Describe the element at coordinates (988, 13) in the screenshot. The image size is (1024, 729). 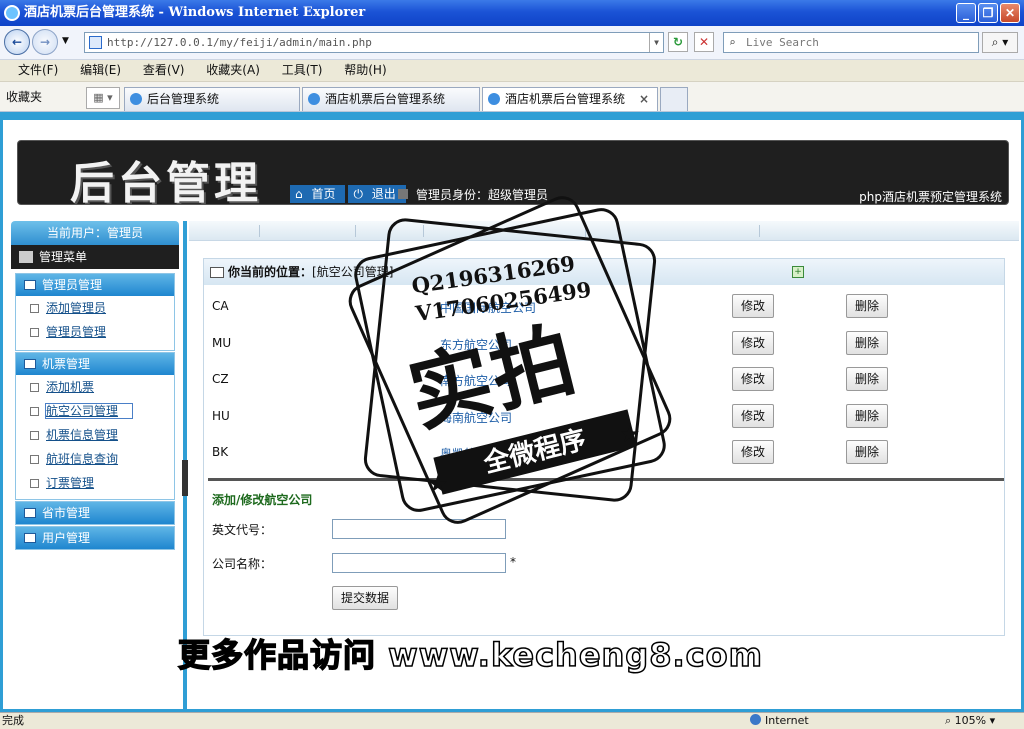
I see `maximize-button: ❐` at that location.